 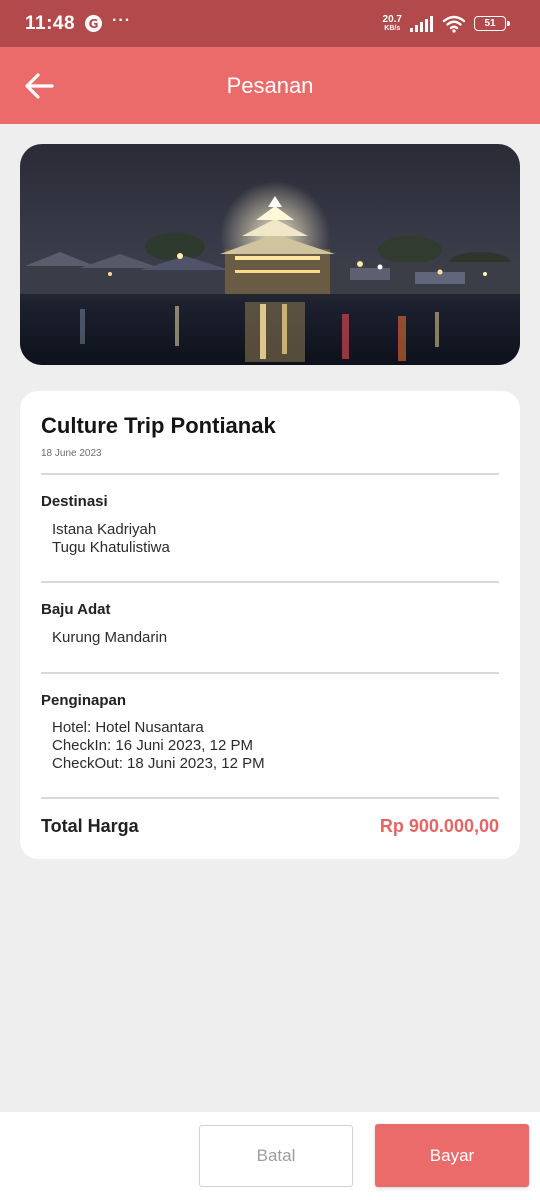 I want to click on destinasi-label: Destinasi, so click(x=74, y=501).